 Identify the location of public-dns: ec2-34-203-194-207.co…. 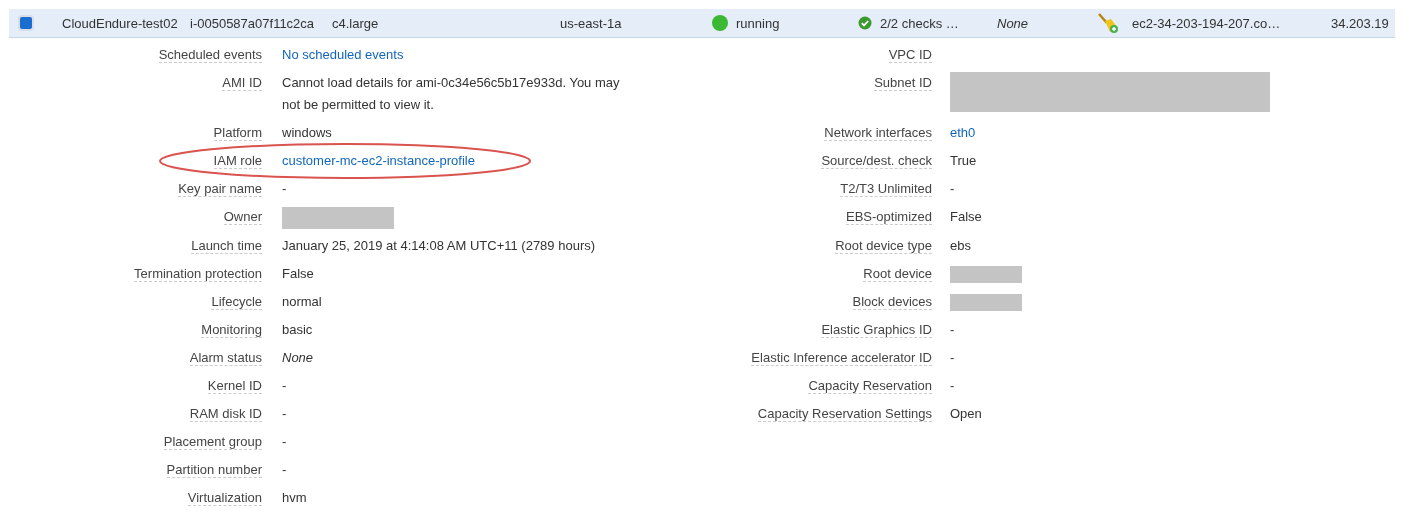
(1206, 23).